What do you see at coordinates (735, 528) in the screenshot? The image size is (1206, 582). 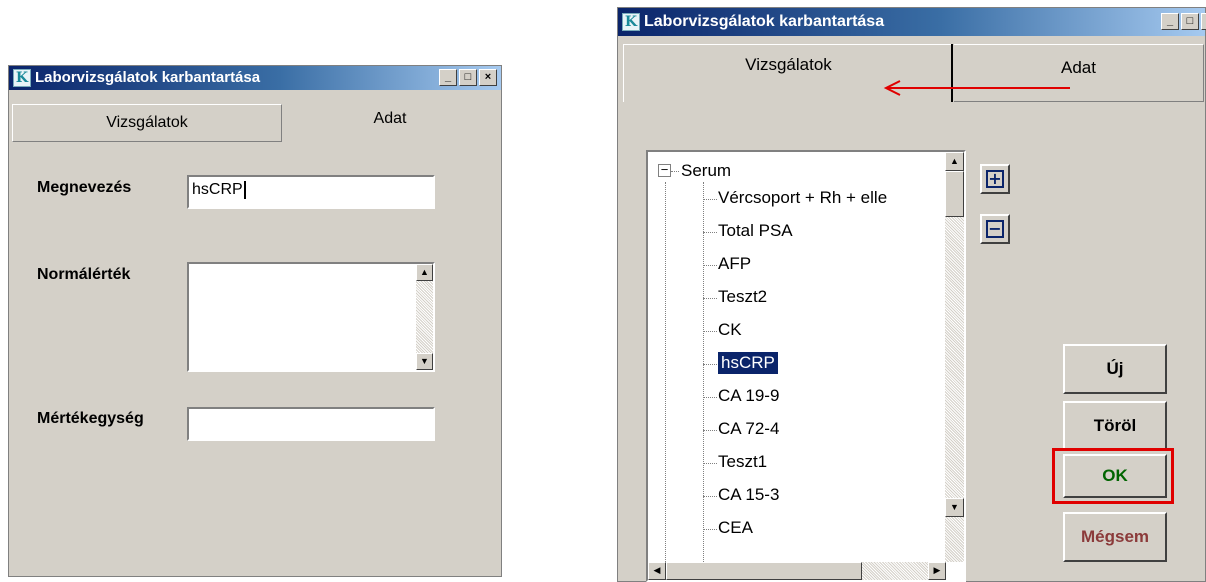 I see `tree-item: CEA` at bounding box center [735, 528].